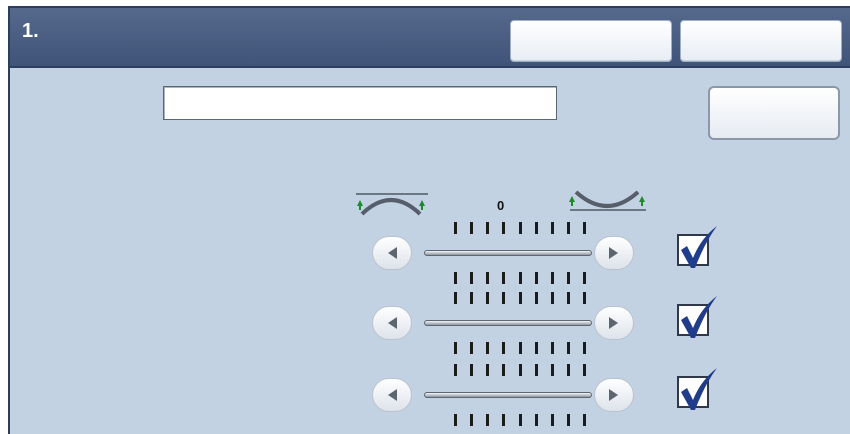 Image resolution: width=850 pixels, height=434 pixels. I want to click on title-bar: 1., so click(430, 38).